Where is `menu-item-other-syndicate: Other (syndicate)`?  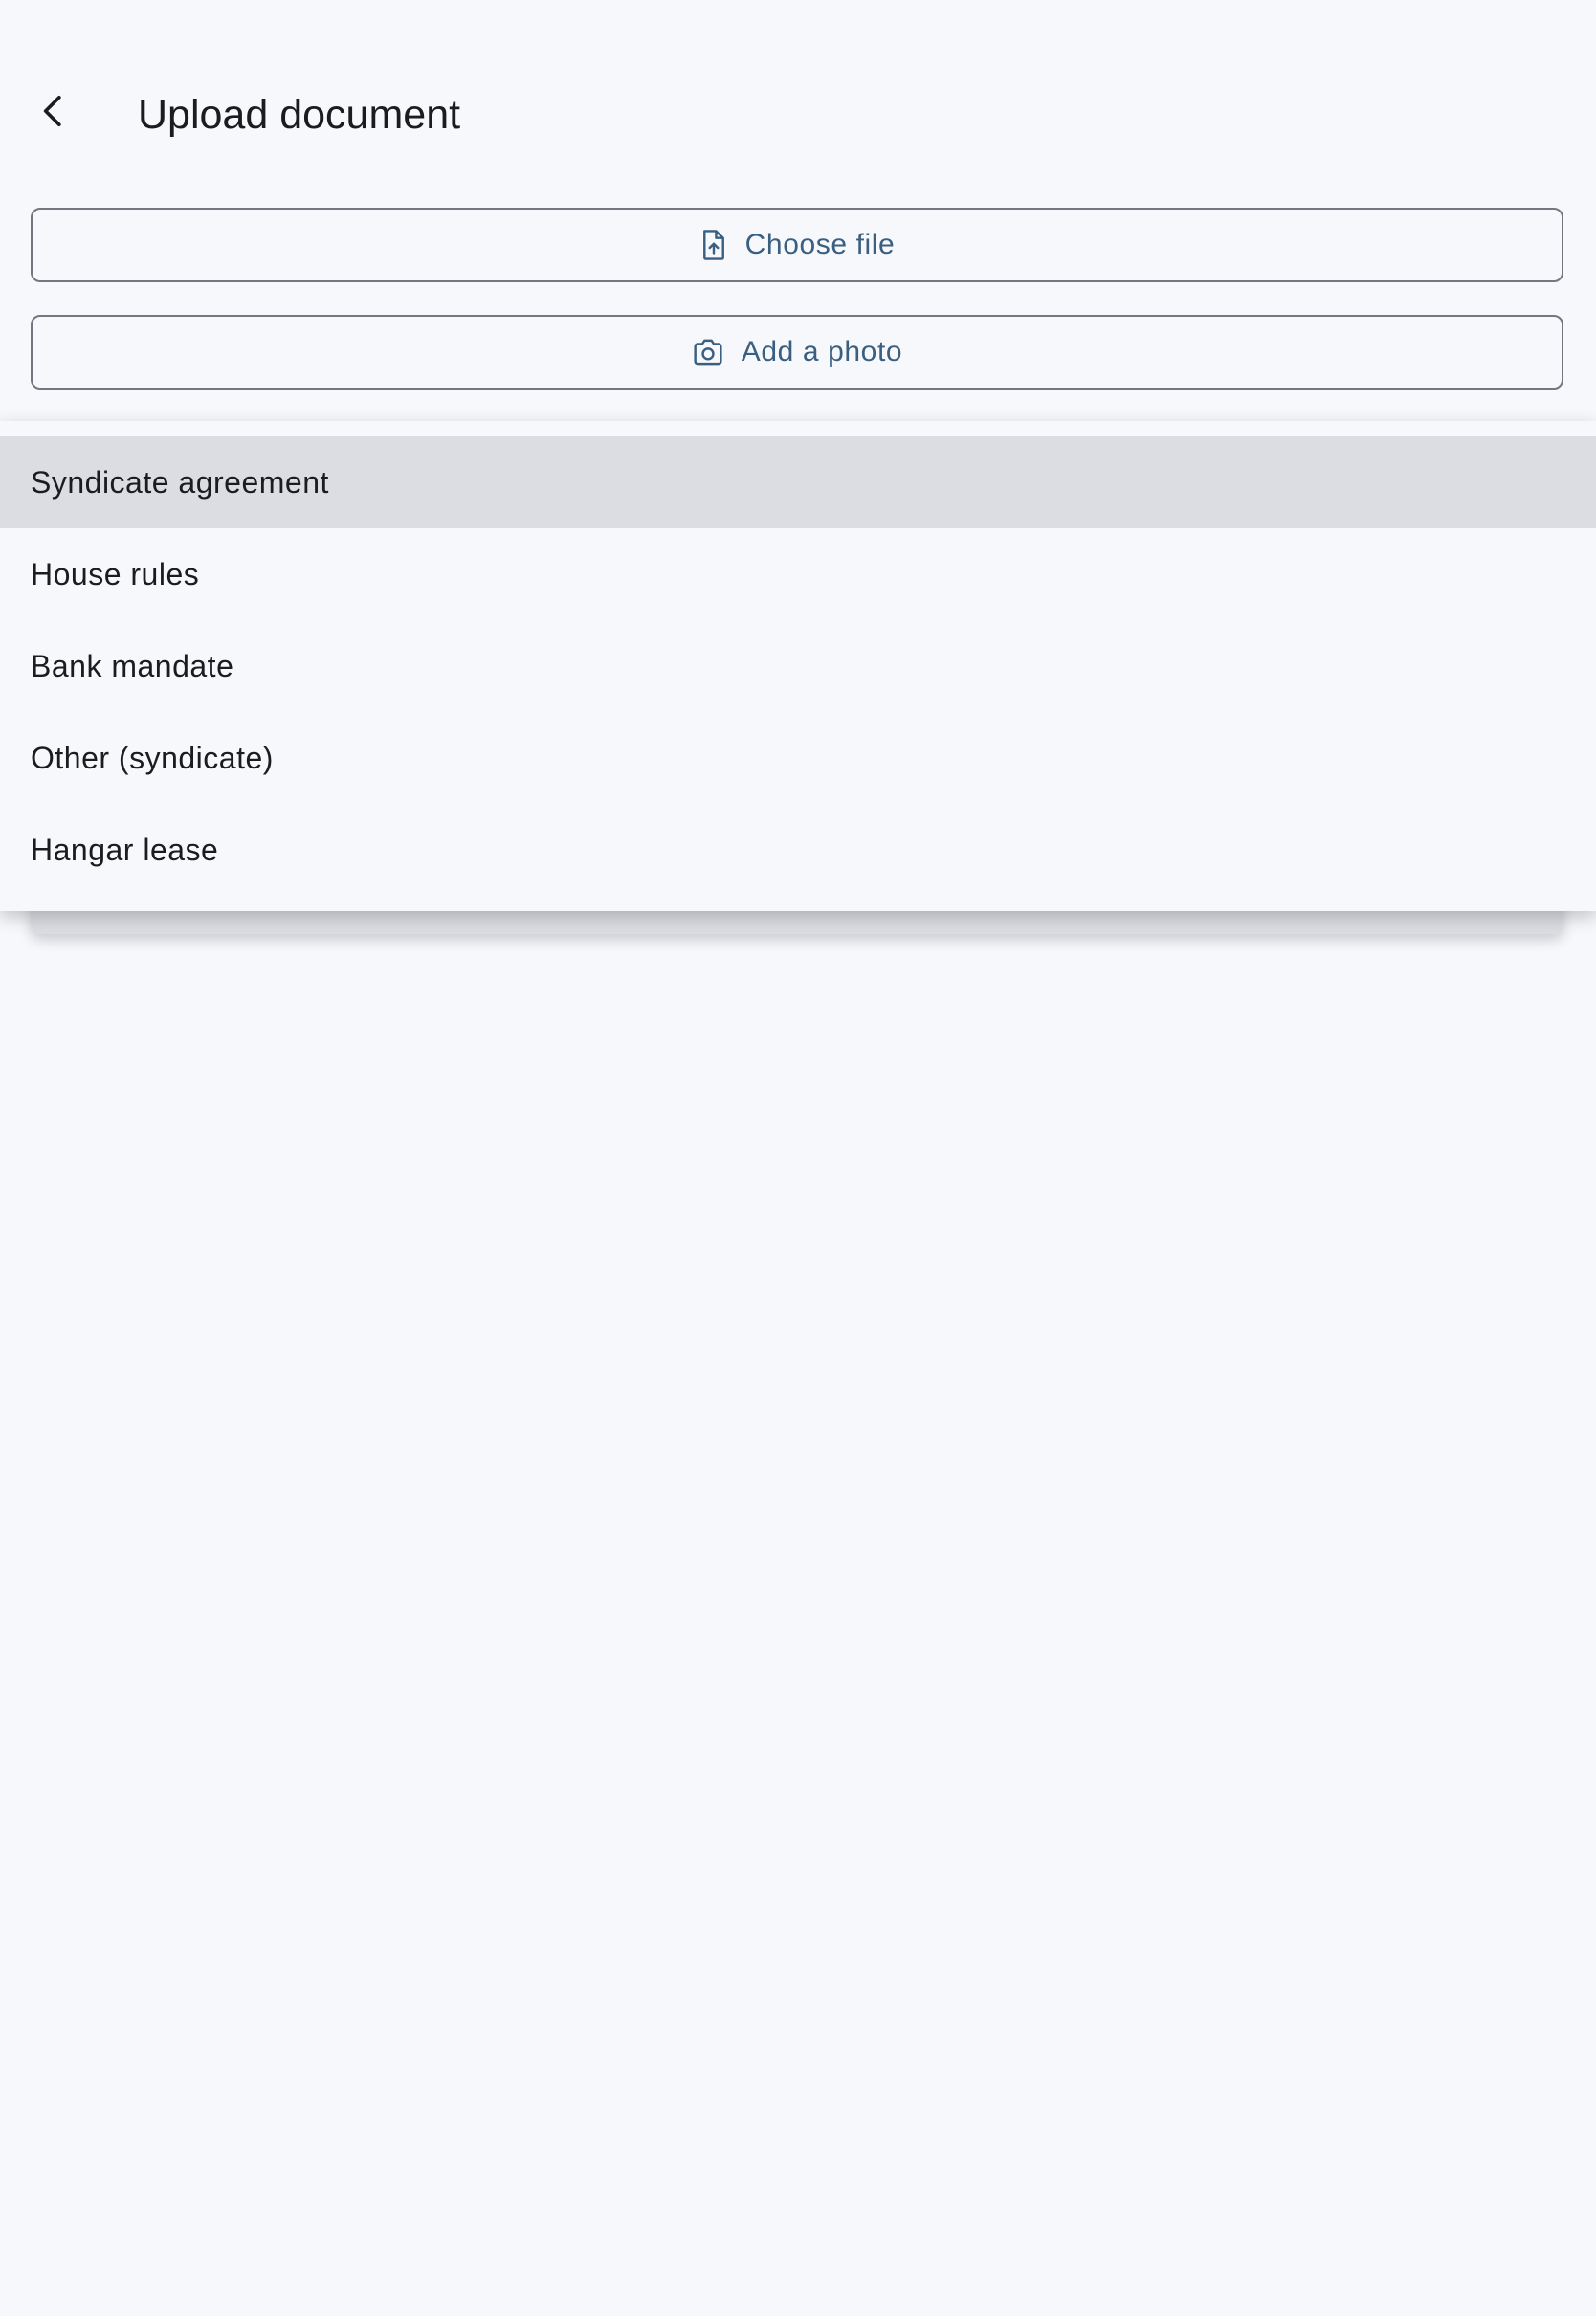
menu-item-other-syndicate: Other (syndicate) is located at coordinates (798, 758).